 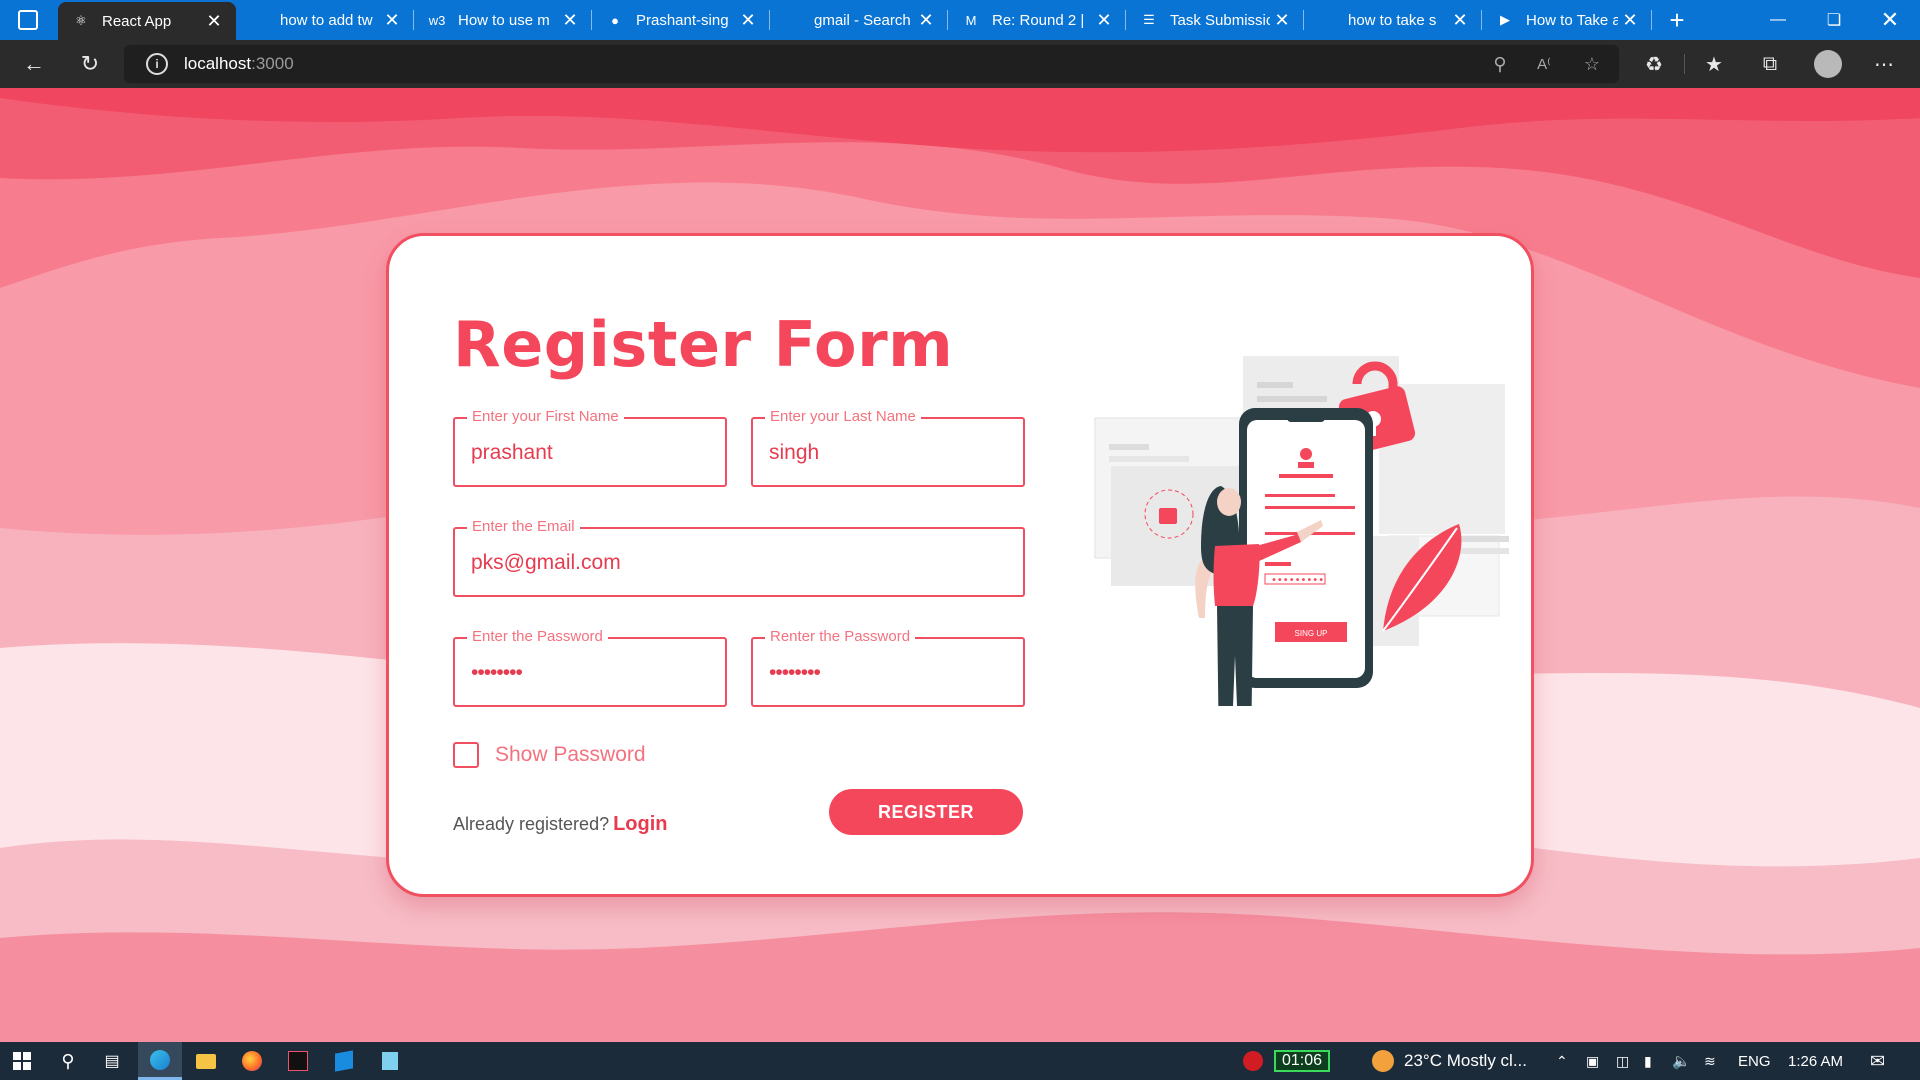 What do you see at coordinates (1301, 531) in the screenshot?
I see `signup-illustration: ••••••••• SING UP` at bounding box center [1301, 531].